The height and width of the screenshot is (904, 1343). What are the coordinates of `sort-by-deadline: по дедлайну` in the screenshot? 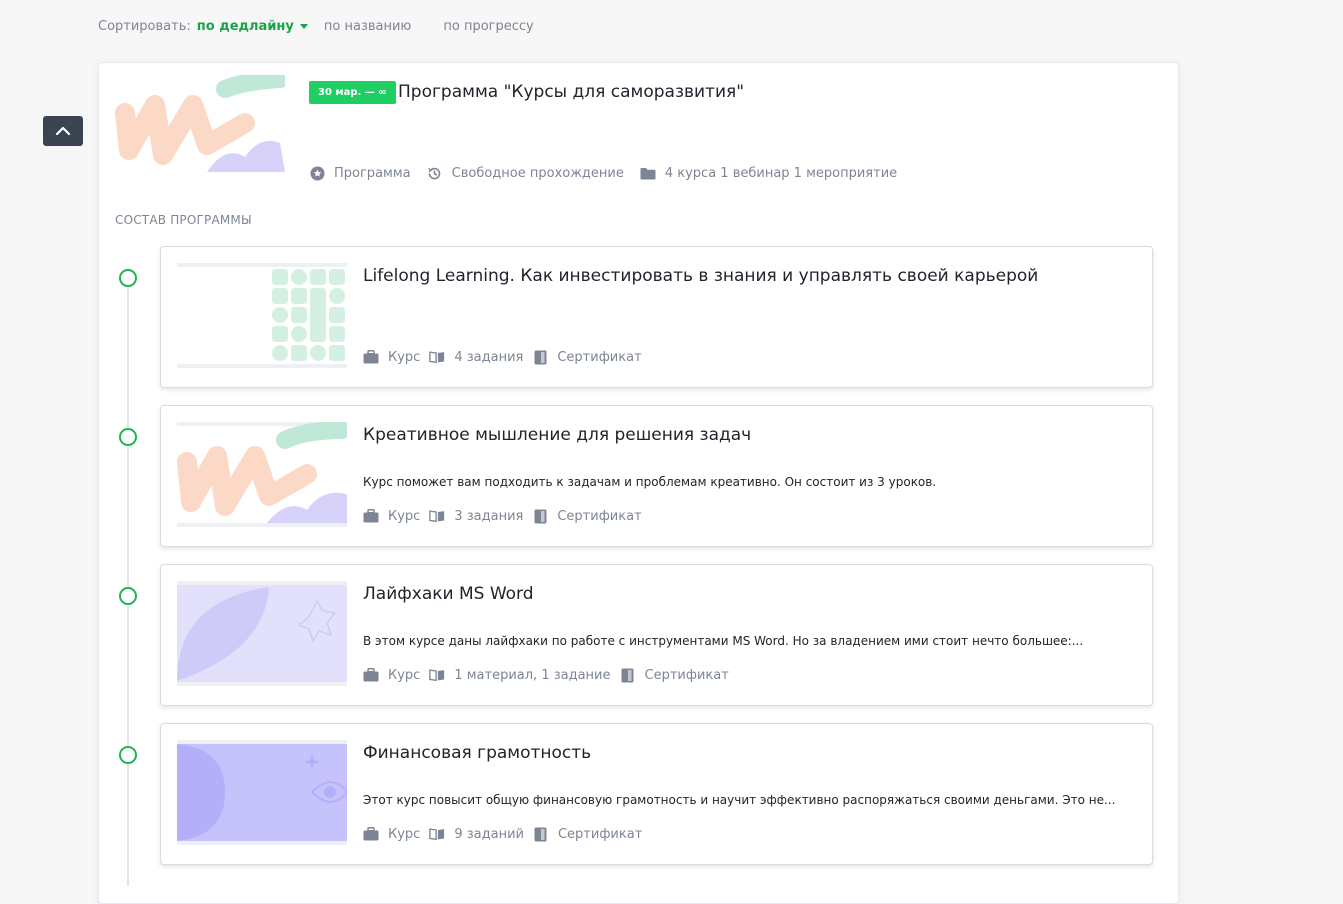 It's located at (245, 26).